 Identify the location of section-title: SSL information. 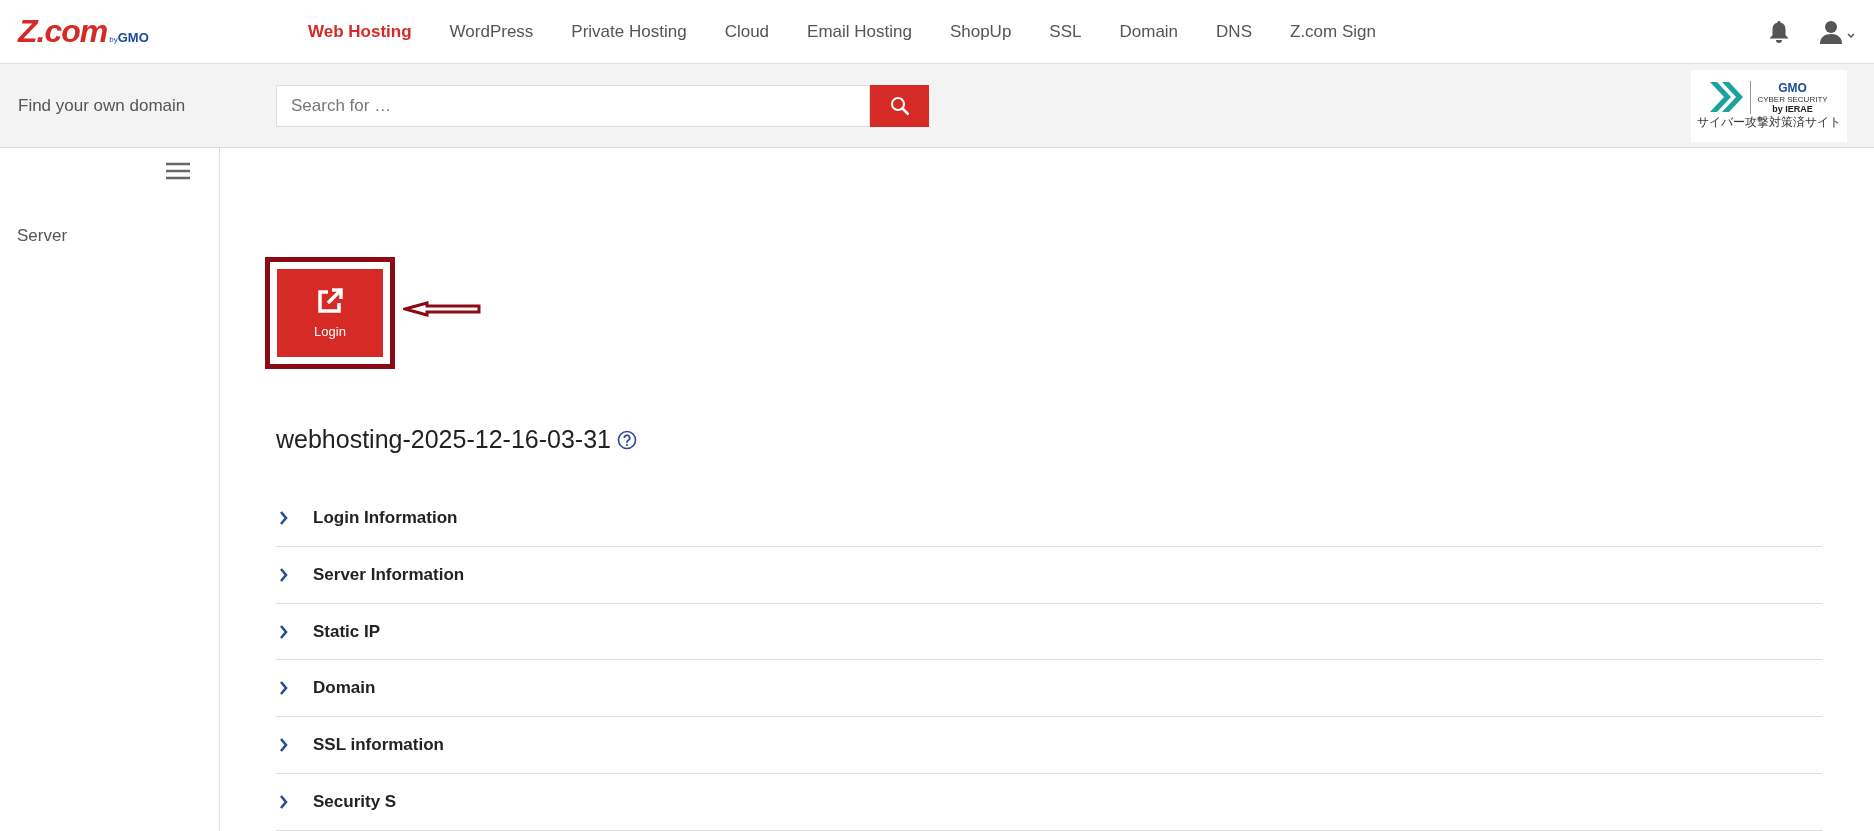
(378, 745).